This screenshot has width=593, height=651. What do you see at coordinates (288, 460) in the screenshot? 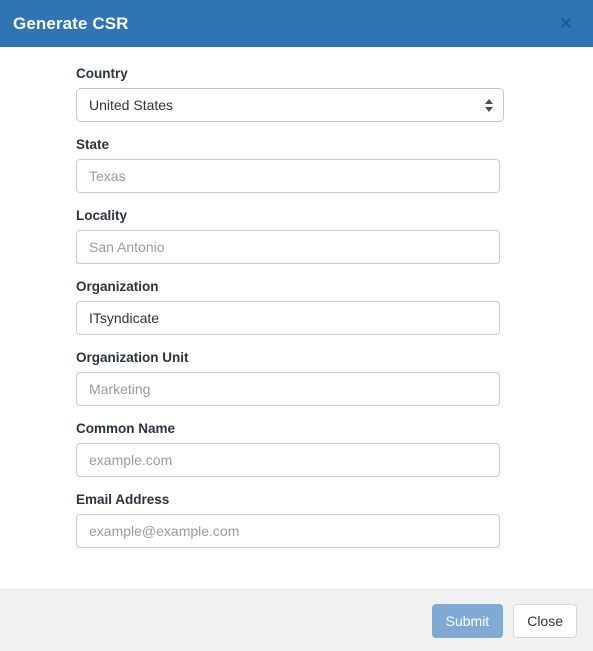
I see `common-name-input` at bounding box center [288, 460].